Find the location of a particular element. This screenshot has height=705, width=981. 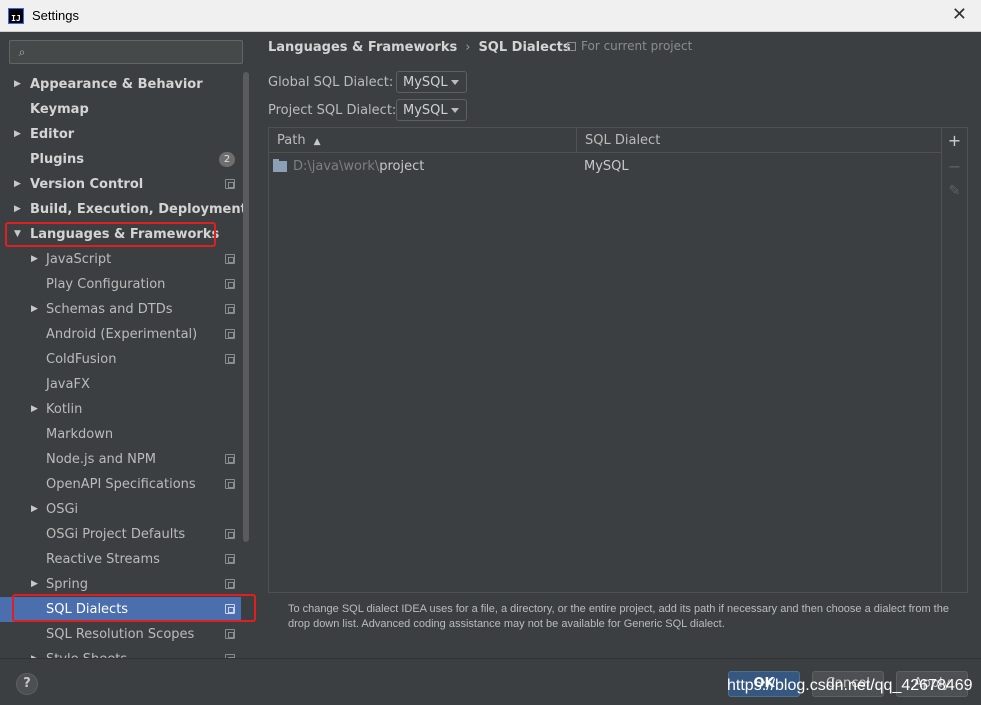

global-dialect-select: MySQL is located at coordinates (431, 82).